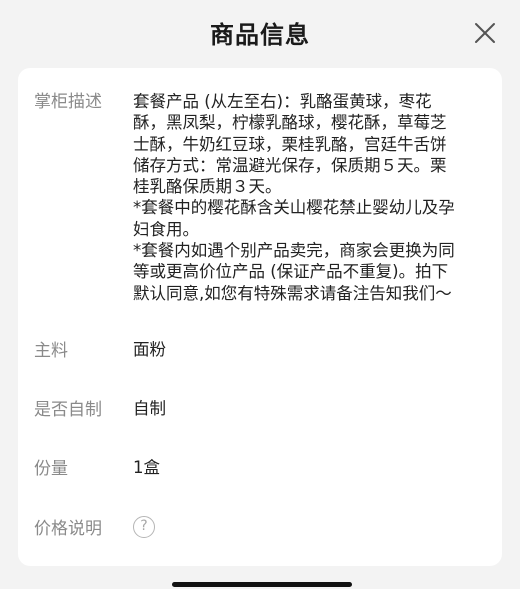 This screenshot has width=520, height=589. What do you see at coordinates (290, 165) in the screenshot?
I see `description-line: 储存方式：常温避光保存，保质期５天。栗` at bounding box center [290, 165].